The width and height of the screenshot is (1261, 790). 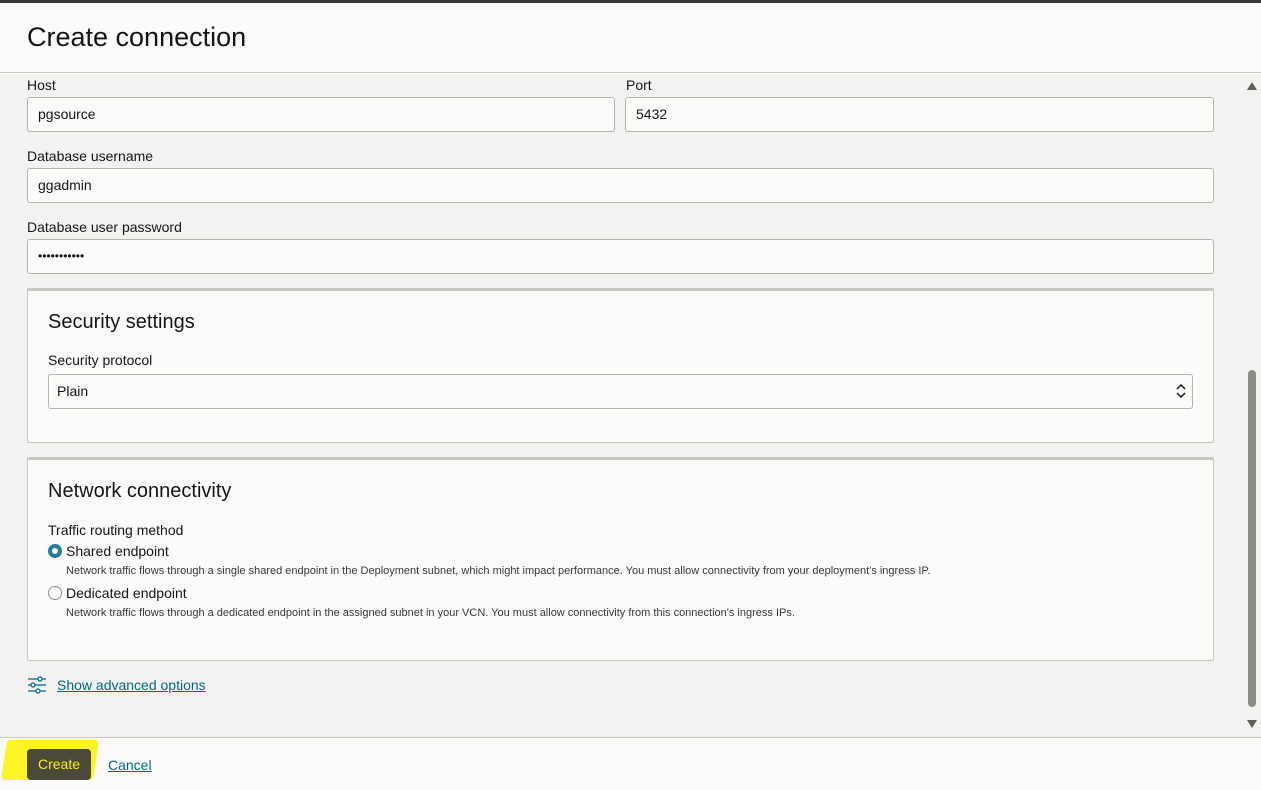 I want to click on security-settings-title: Security settings, so click(x=121, y=322).